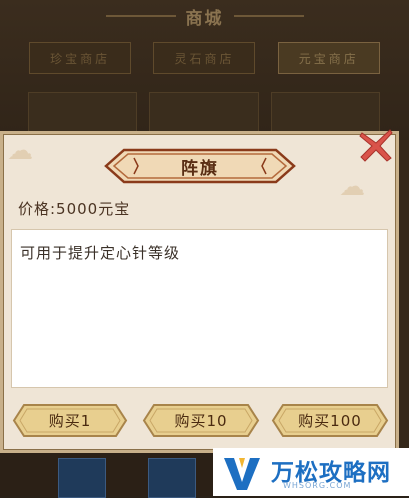 This screenshot has height=498, width=409. Describe the element at coordinates (317, 485) in the screenshot. I see `watermark-domain: WHSORG.COM` at that location.